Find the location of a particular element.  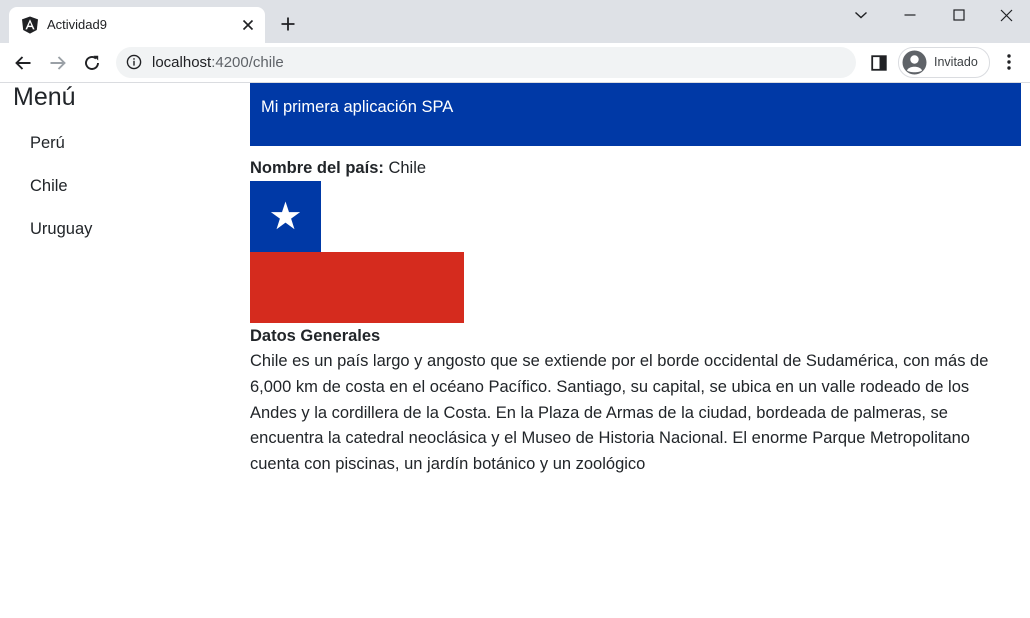

url-host: localhost is located at coordinates (182, 62).